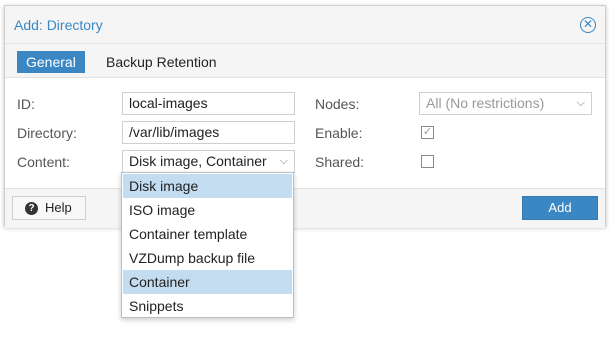 This screenshot has width=610, height=341. Describe the element at coordinates (168, 103) in the screenshot. I see `id-value: local-images` at that location.